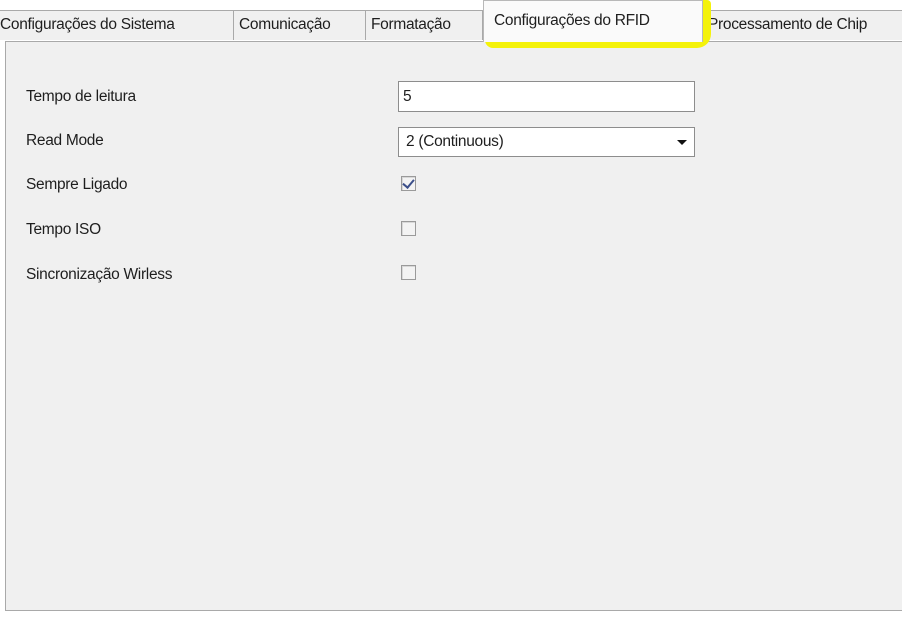  I want to click on tab-label: Configurações do RFID, so click(572, 20).